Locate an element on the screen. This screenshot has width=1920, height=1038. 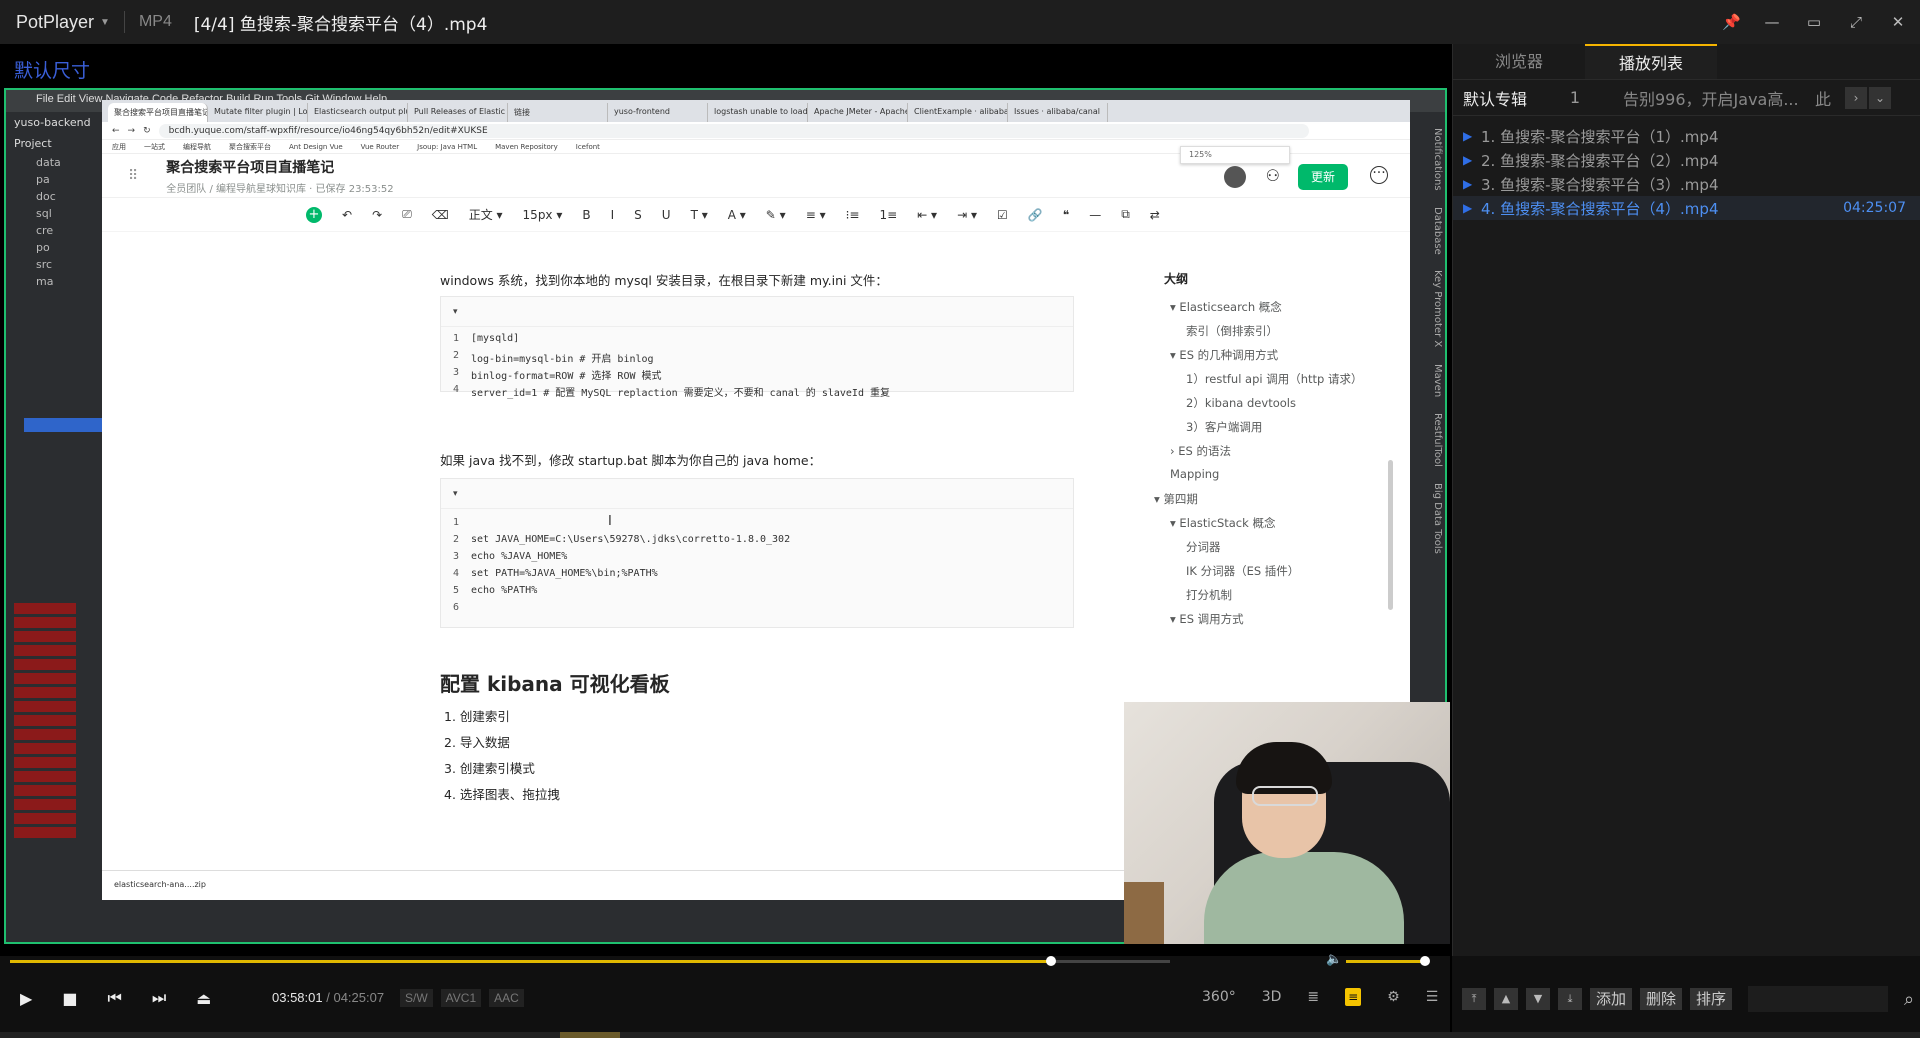
code-line: 2 log-bin=mysql-bin # 开启 binlog is located at coordinates (757, 358).